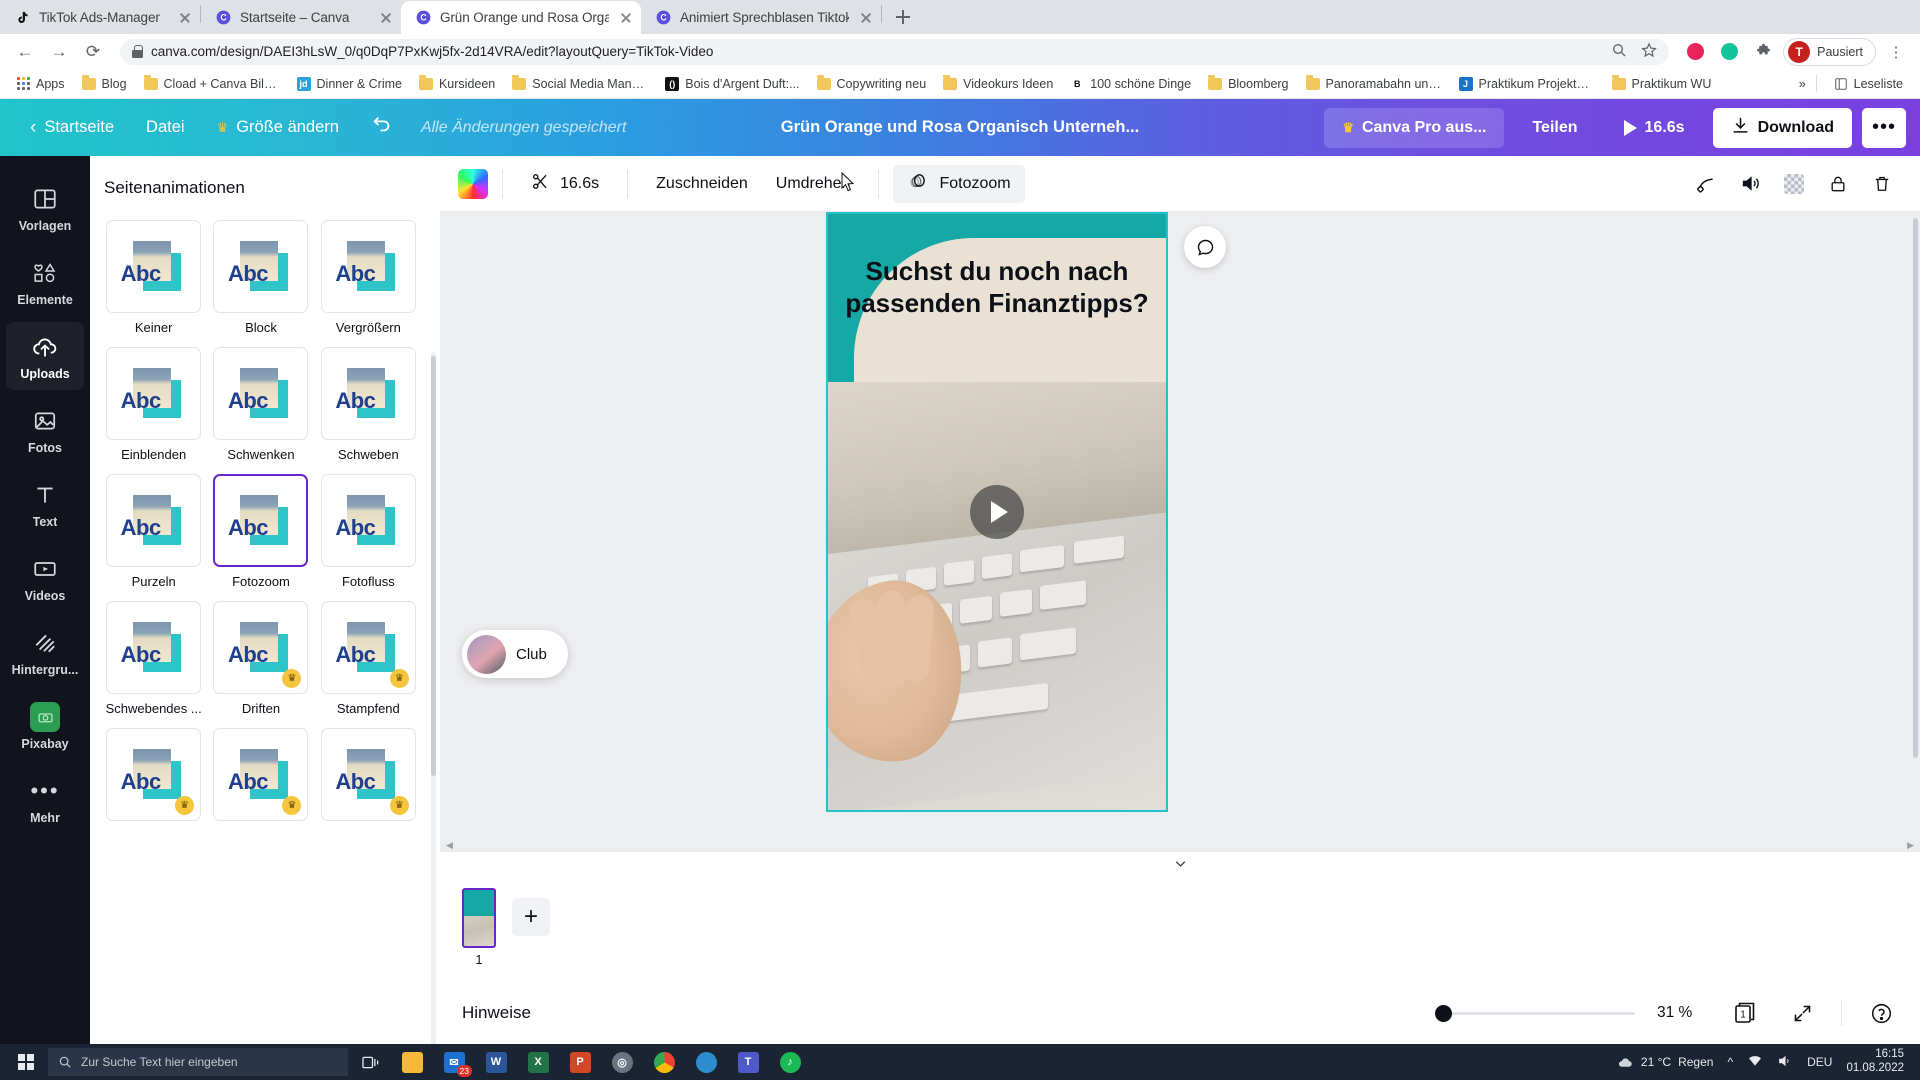  Describe the element at coordinates (260, 531) in the screenshot. I see `animation-option-selected: Abc Fotozoom` at that location.